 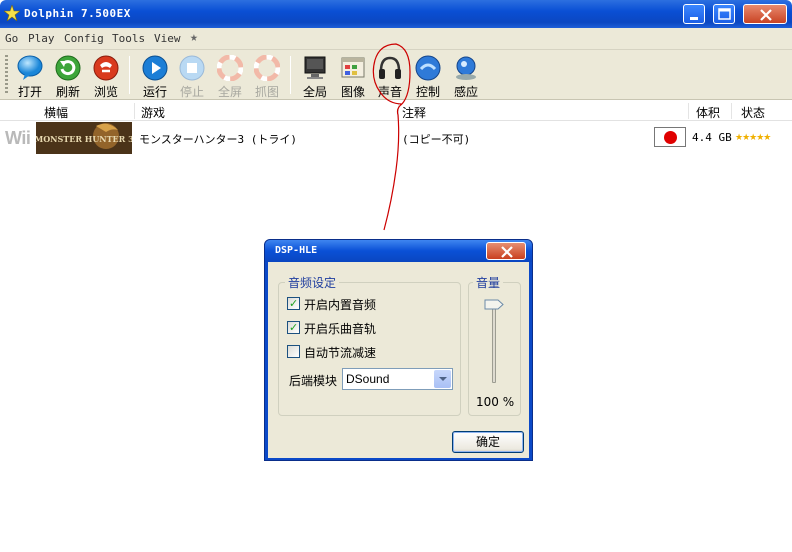 I want to click on stop-button: 停止, so click(x=192, y=75).